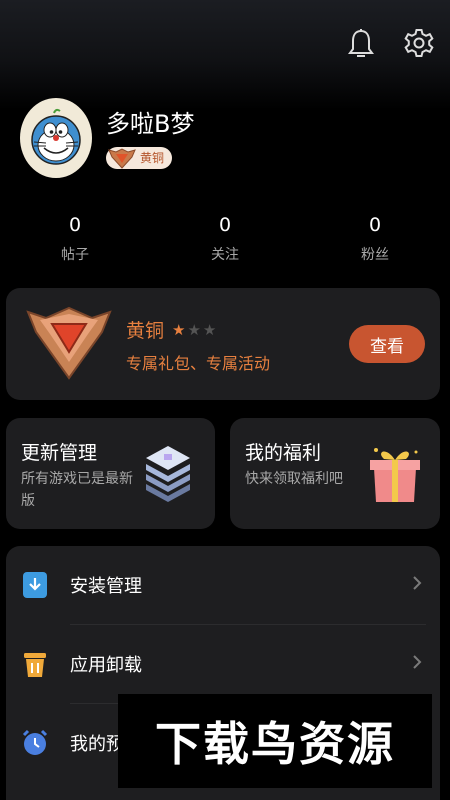 This screenshot has width=450, height=800. Describe the element at coordinates (106, 586) in the screenshot. I see `menu-item-label: 安装管理` at that location.